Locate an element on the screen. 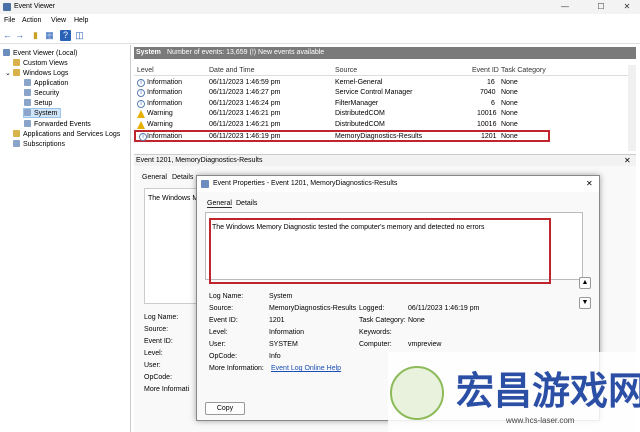 The height and width of the screenshot is (432, 640). scroll-up-arrow-icon: ▲ is located at coordinates (585, 283).